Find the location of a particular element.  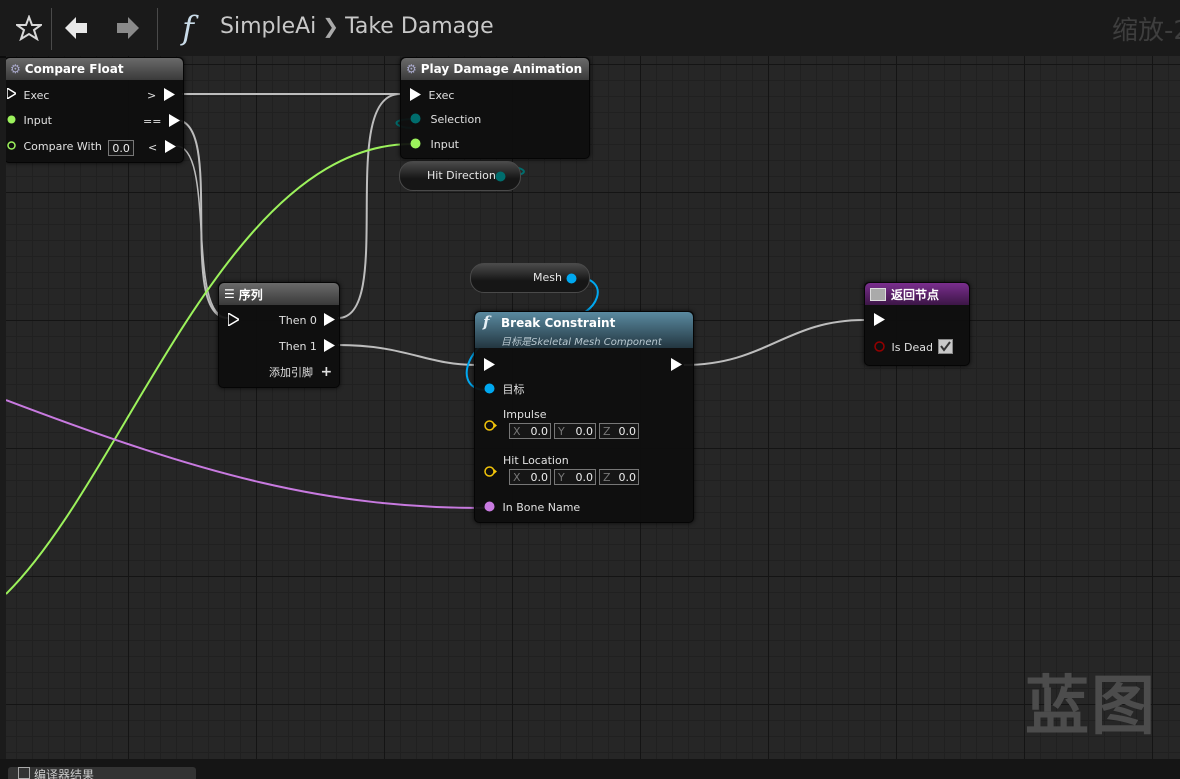

impulse-y-field: Y 0.0 is located at coordinates (575, 431).